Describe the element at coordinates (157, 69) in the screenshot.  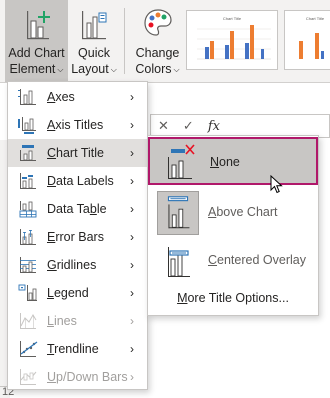
I see `change-colors-label-2: Colors ⌵` at that location.